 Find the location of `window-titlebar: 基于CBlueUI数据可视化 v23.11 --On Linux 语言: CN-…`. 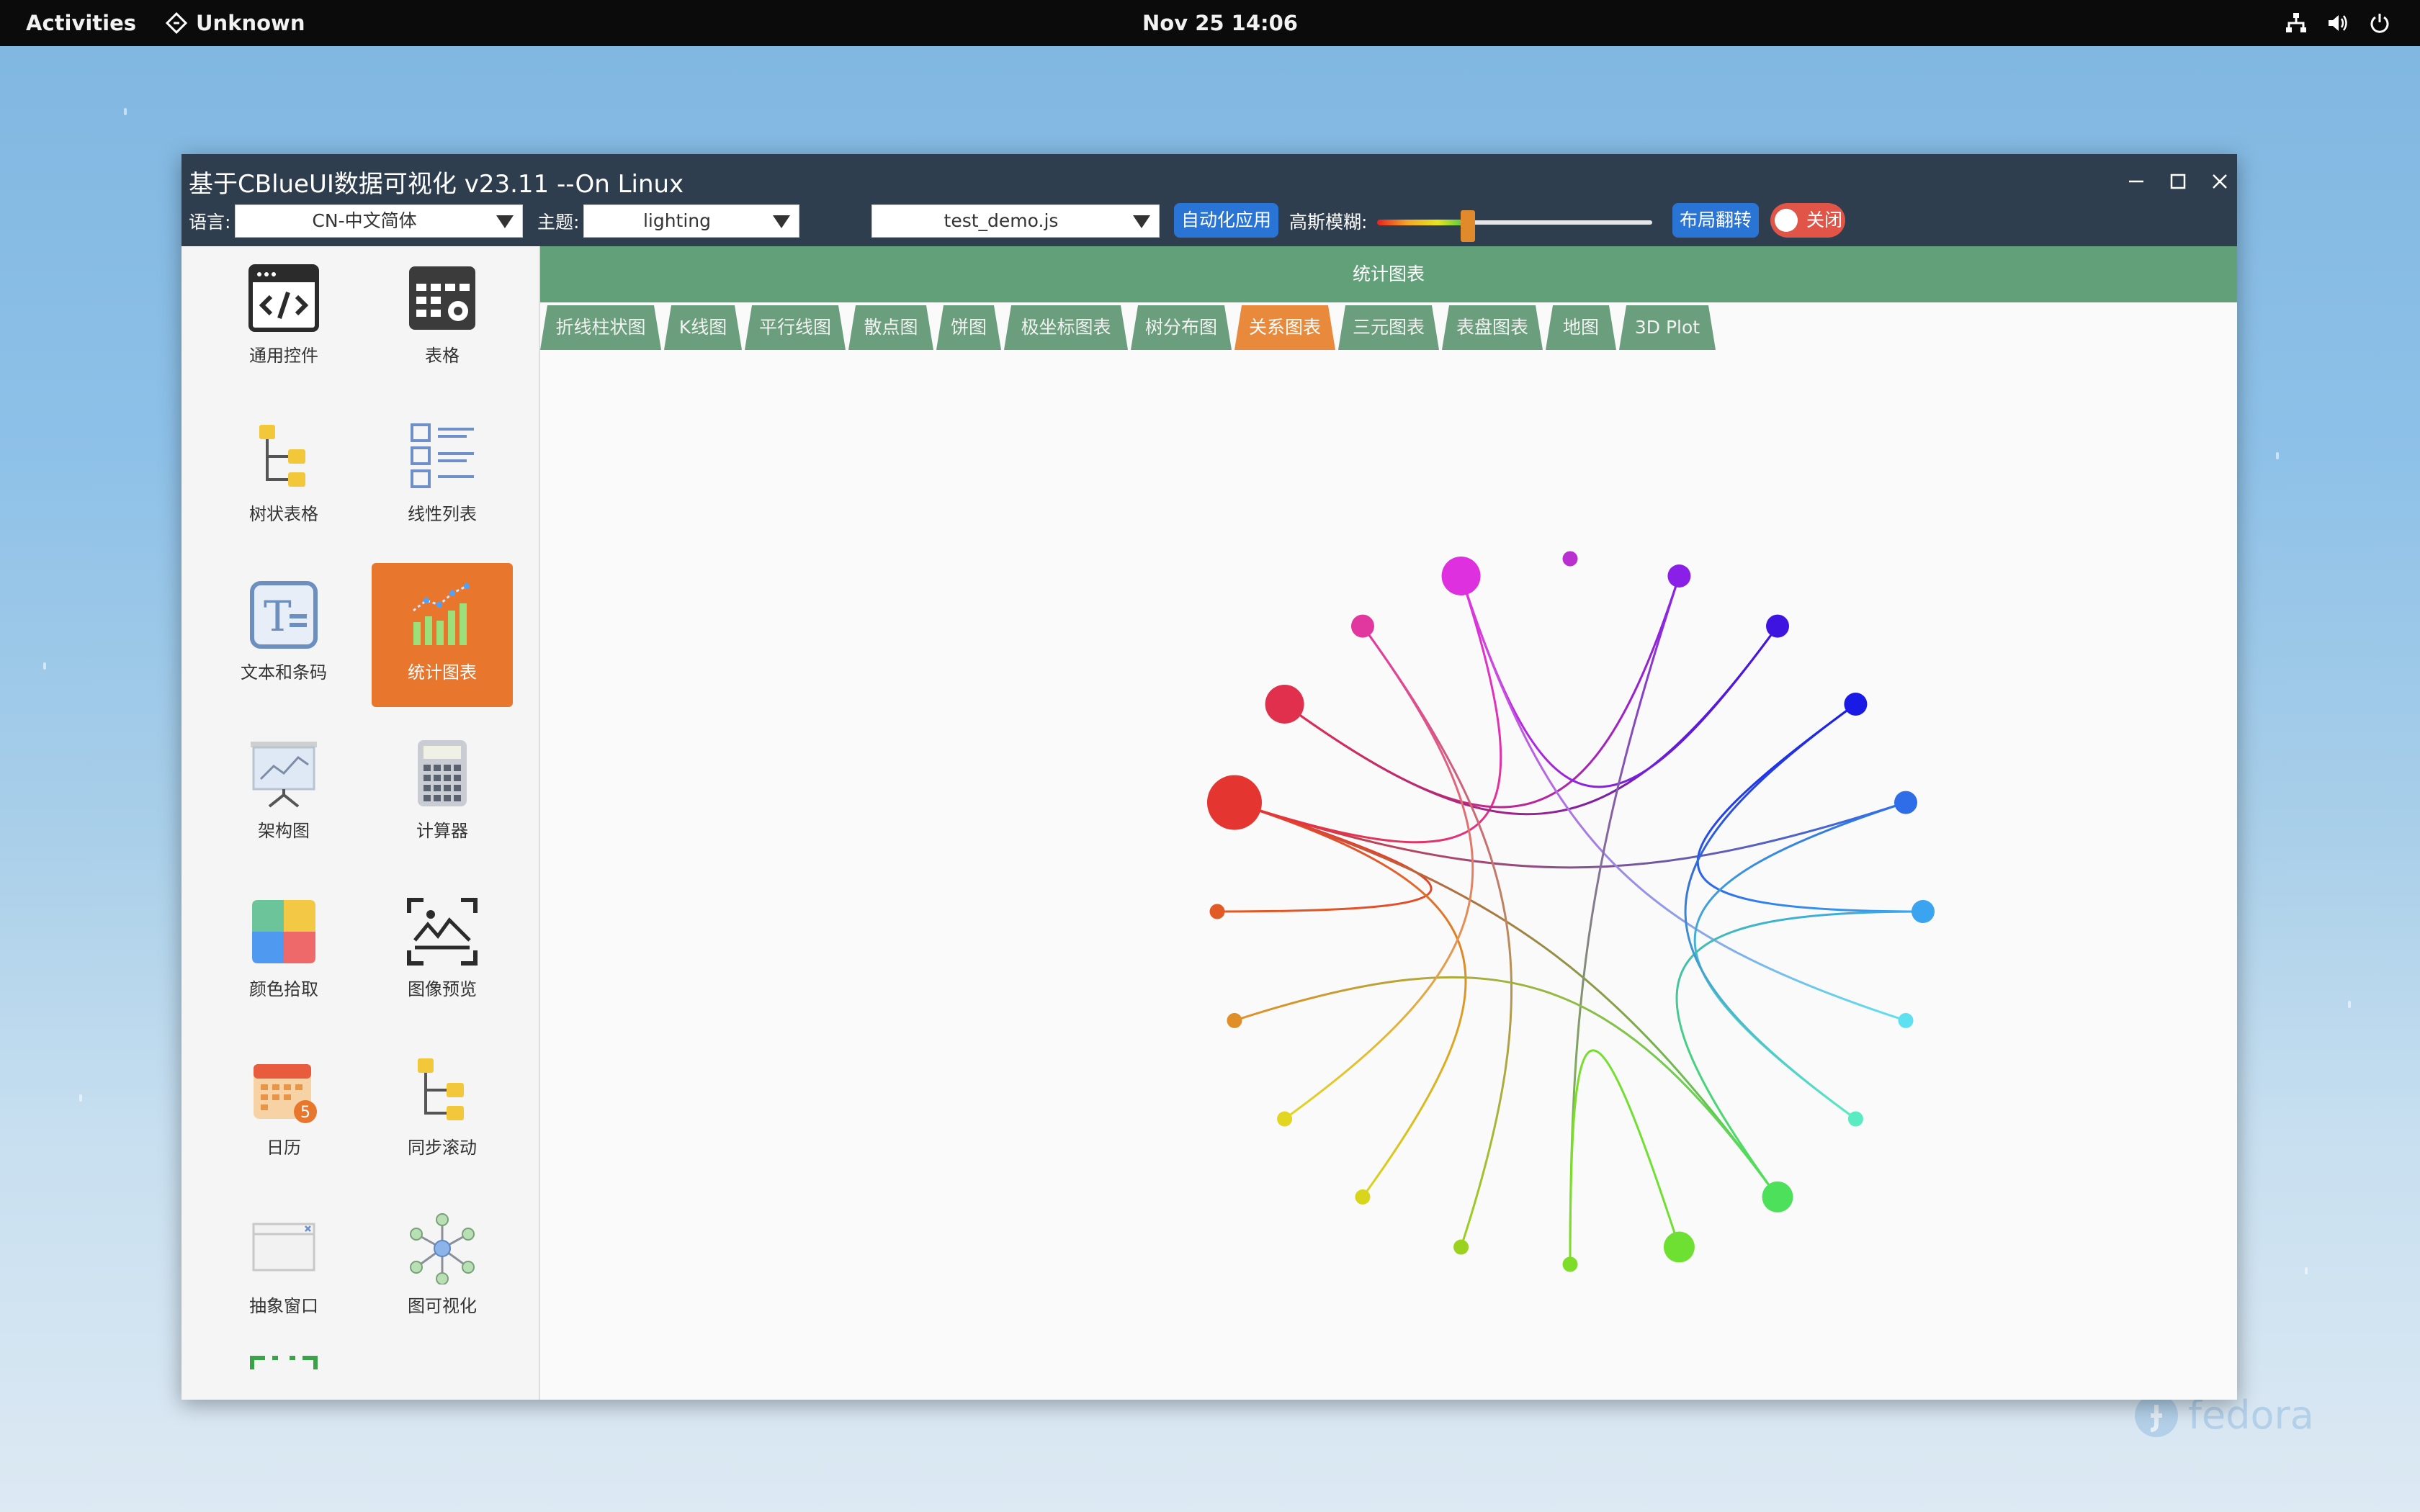

window-titlebar: 基于CBlueUI数据可视化 v23.11 --On Linux 语言: CN-… is located at coordinates (1209, 200).